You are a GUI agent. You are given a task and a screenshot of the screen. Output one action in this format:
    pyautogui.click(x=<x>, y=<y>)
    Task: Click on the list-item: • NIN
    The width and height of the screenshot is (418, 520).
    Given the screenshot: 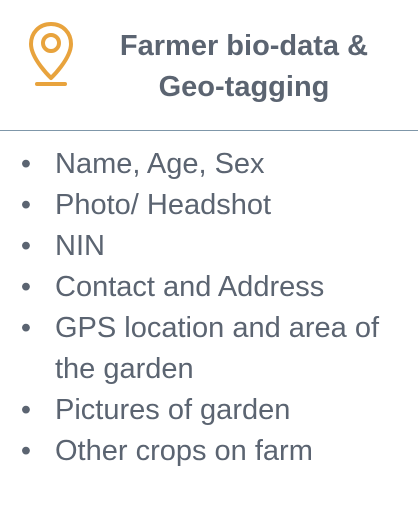 What is the action you would take?
    pyautogui.click(x=209, y=246)
    